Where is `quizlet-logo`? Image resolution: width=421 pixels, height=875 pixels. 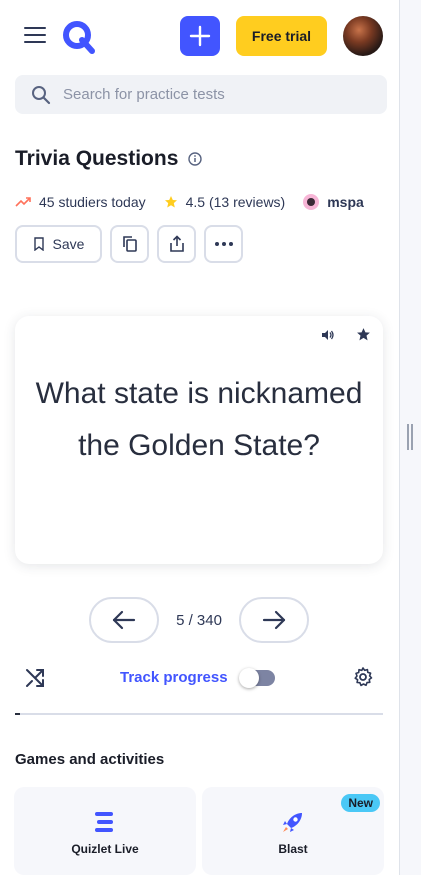
quizlet-logo is located at coordinates (79, 37).